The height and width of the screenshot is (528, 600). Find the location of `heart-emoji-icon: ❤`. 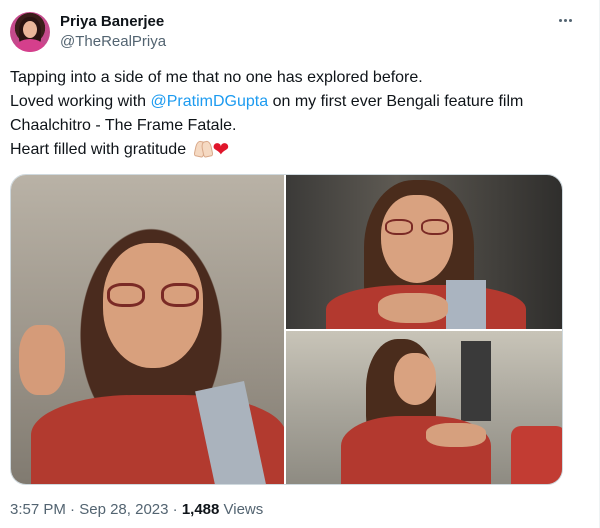

heart-emoji-icon: ❤ is located at coordinates (221, 150).